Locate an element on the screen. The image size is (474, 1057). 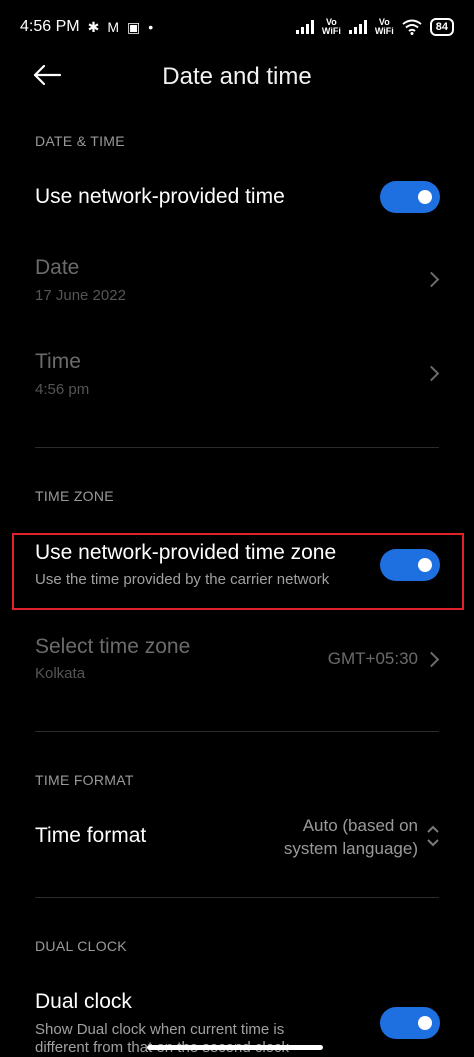
section-header-date-time: DATE & TIME is located at coordinates (80, 141).